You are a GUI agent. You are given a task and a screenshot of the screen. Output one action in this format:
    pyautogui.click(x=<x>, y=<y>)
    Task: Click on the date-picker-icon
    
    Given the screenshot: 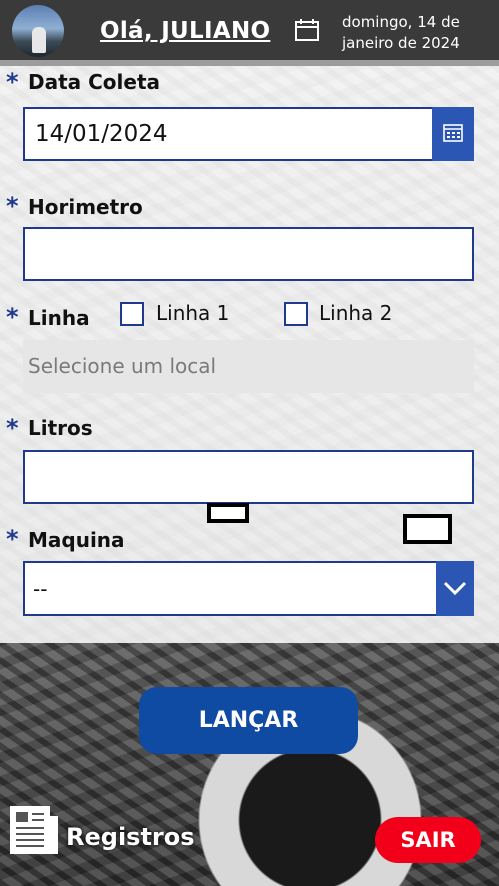 What is the action you would take?
    pyautogui.click(x=453, y=133)
    